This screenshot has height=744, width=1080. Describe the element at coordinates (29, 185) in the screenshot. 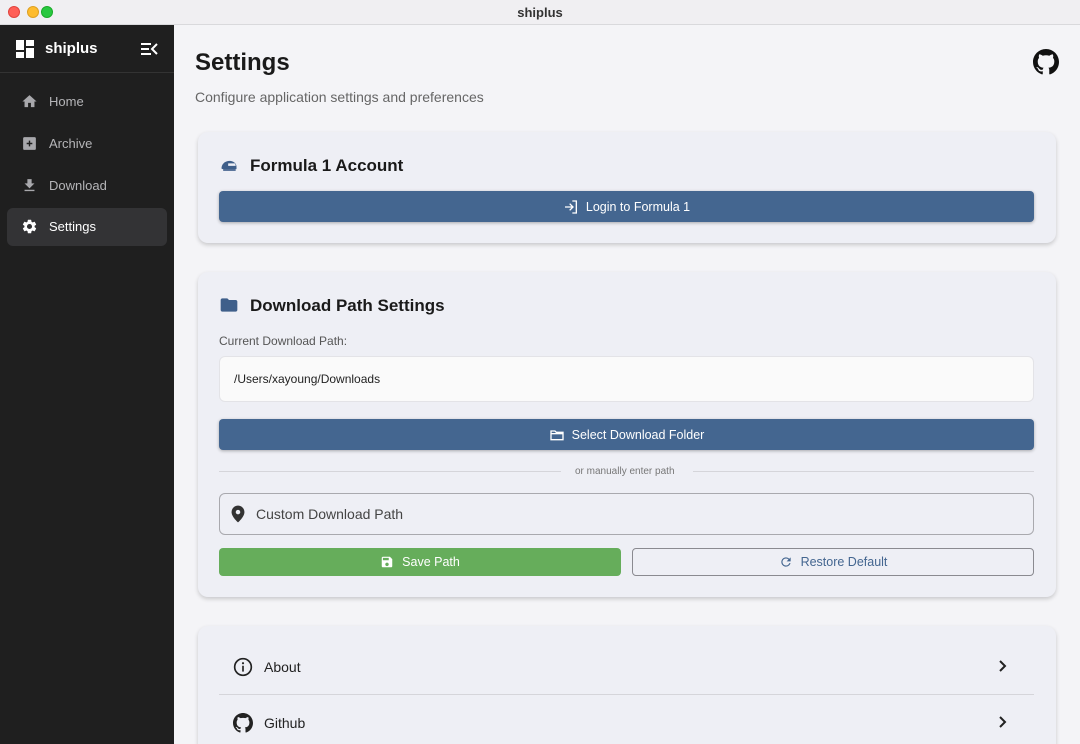

I see `download-icon` at that location.